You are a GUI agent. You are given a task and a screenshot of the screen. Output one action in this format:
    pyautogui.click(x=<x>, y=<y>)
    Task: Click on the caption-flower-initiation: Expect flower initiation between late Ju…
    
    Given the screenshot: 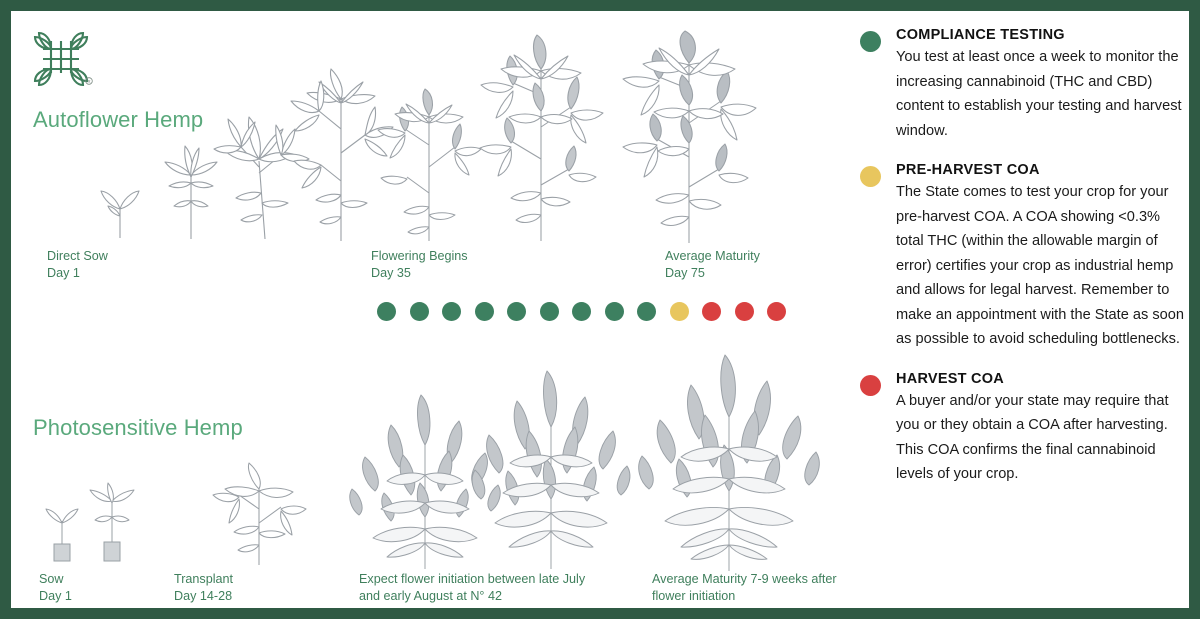 What is the action you would take?
    pyautogui.click(x=472, y=587)
    